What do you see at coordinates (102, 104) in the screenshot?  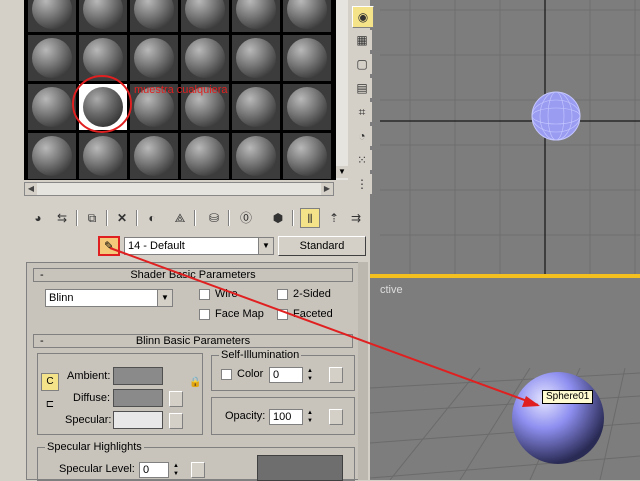 I see `annotation-circle` at bounding box center [102, 104].